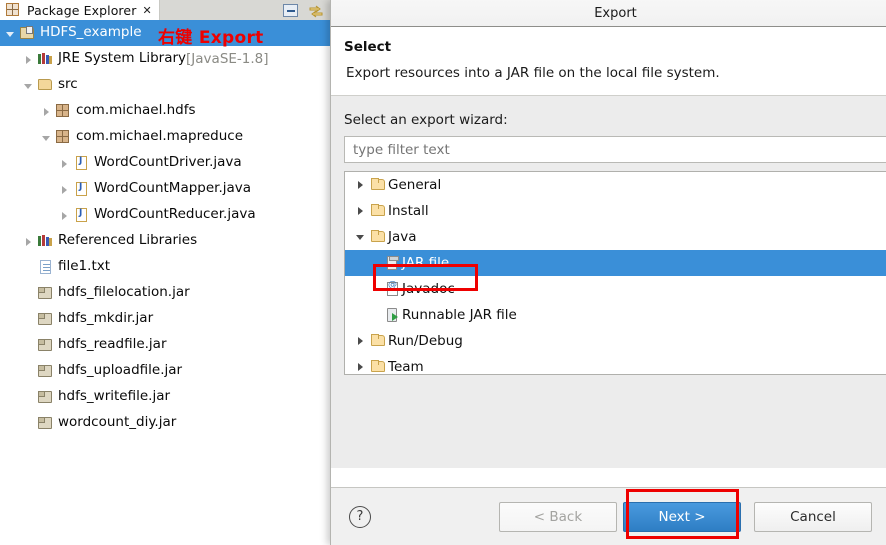  I want to click on wizard-tree-item-label: Team, so click(406, 367).